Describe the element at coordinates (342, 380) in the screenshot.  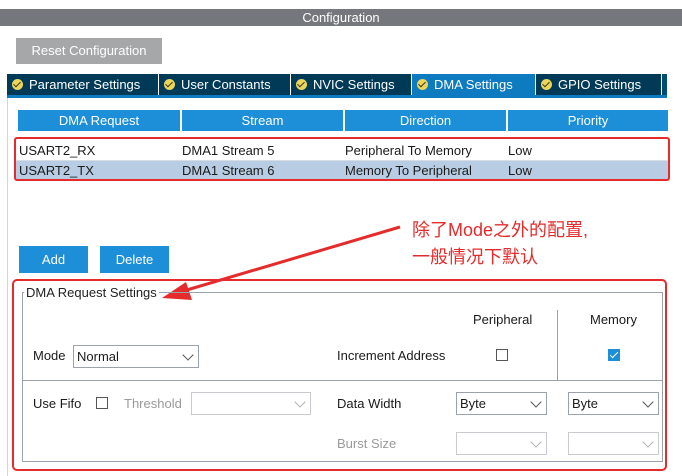
I see `section-divider` at that location.